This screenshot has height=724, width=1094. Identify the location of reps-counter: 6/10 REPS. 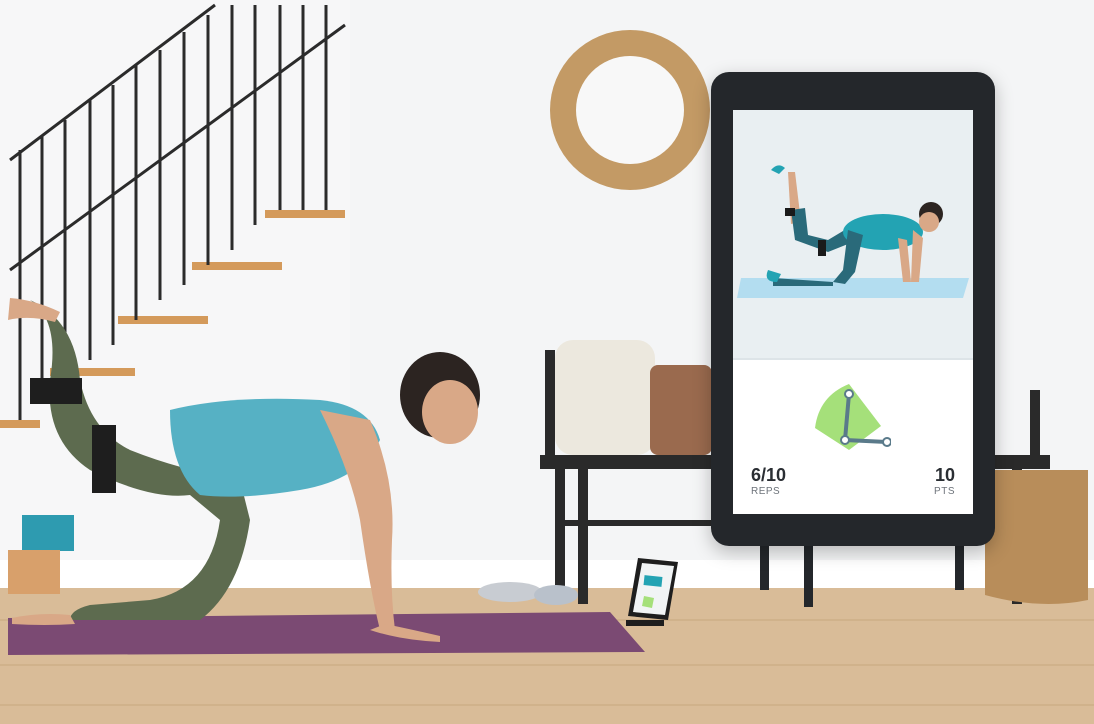
(768, 481).